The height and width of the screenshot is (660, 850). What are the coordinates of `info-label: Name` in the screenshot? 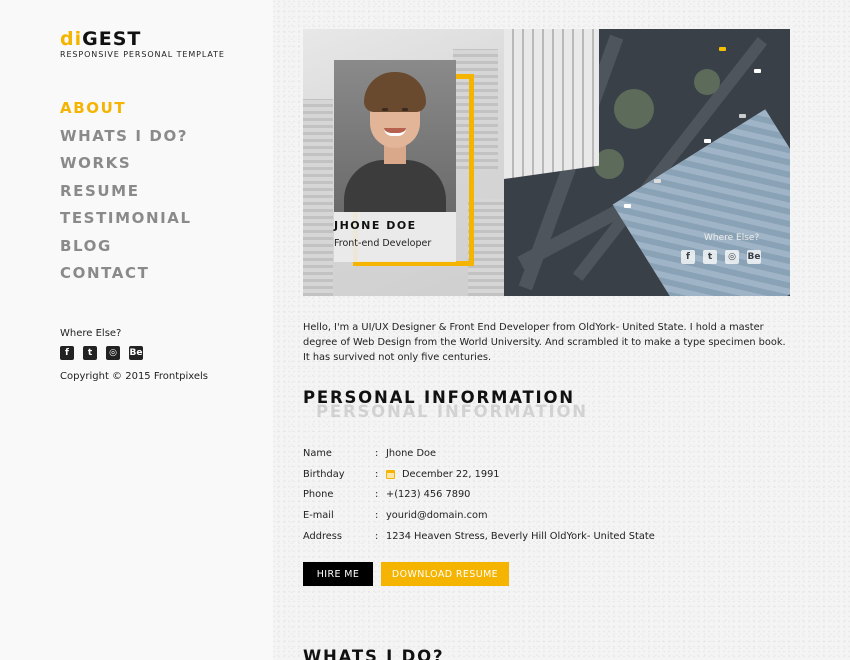 It's located at (317, 453).